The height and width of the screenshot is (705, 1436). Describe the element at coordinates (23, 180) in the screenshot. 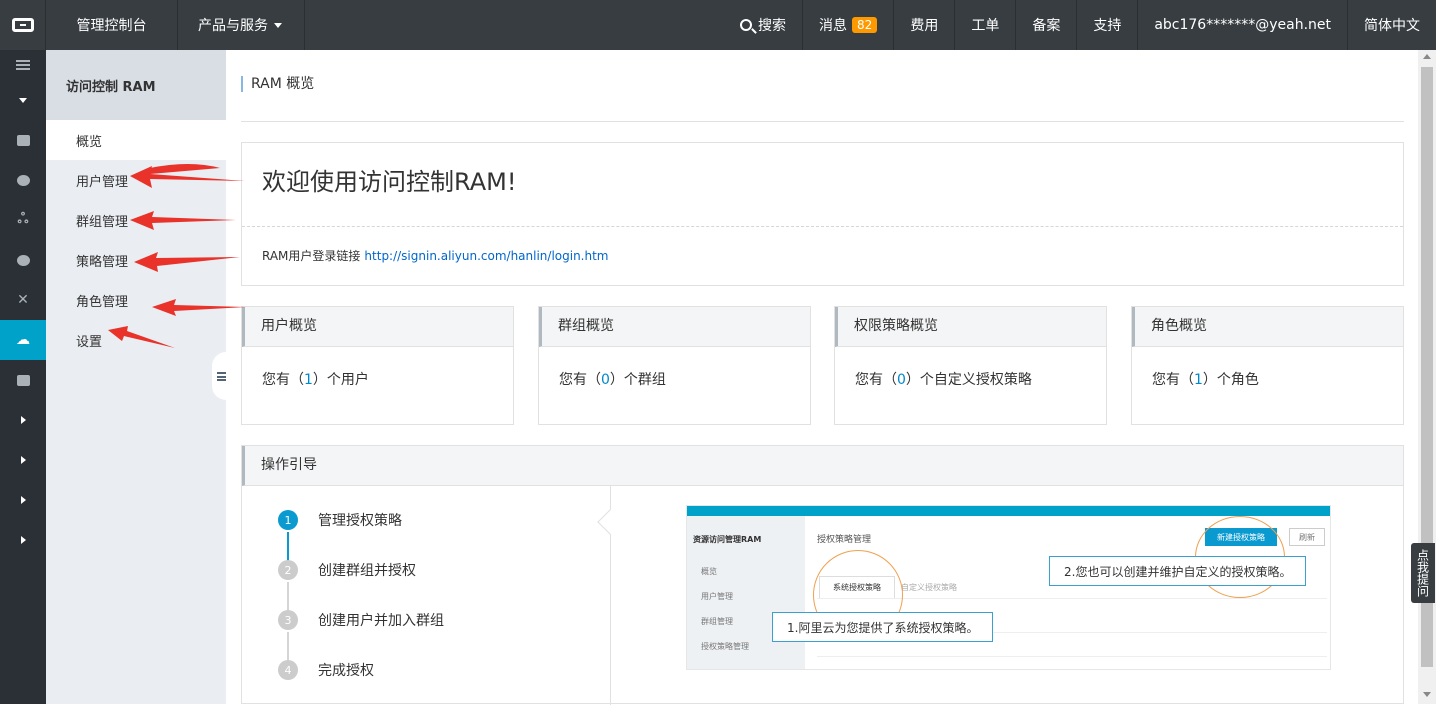

I see `database-icon` at that location.